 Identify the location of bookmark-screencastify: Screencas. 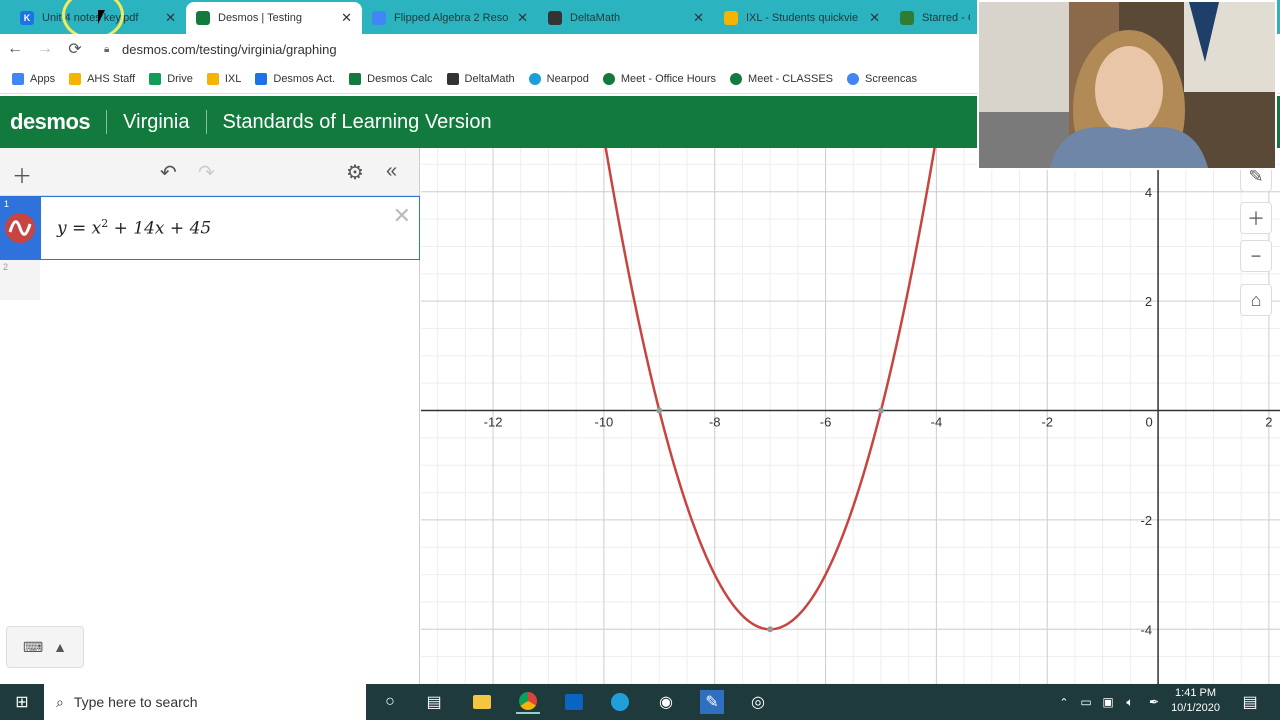
(882, 78).